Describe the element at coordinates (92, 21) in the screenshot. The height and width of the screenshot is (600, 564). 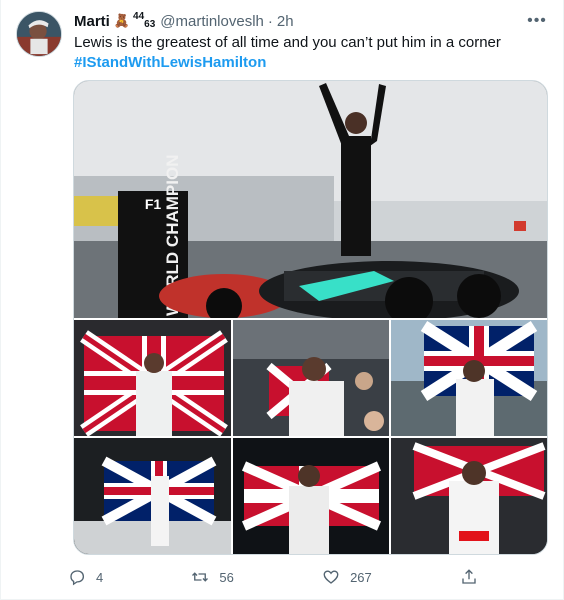
I see `display-name: Marti` at that location.